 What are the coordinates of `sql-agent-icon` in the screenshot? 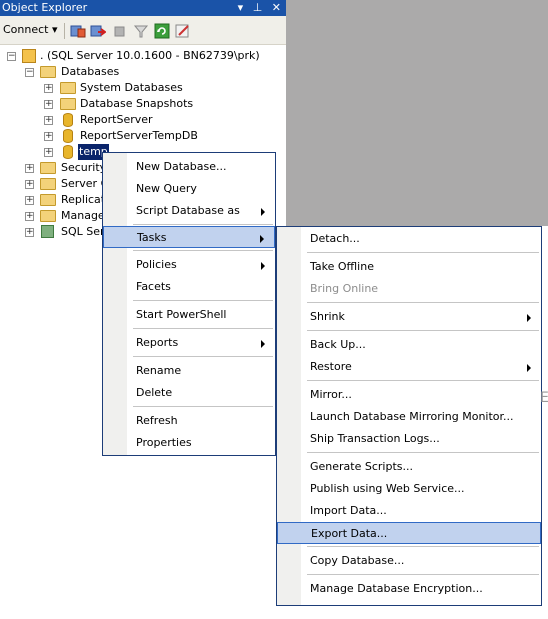 It's located at (47, 231).